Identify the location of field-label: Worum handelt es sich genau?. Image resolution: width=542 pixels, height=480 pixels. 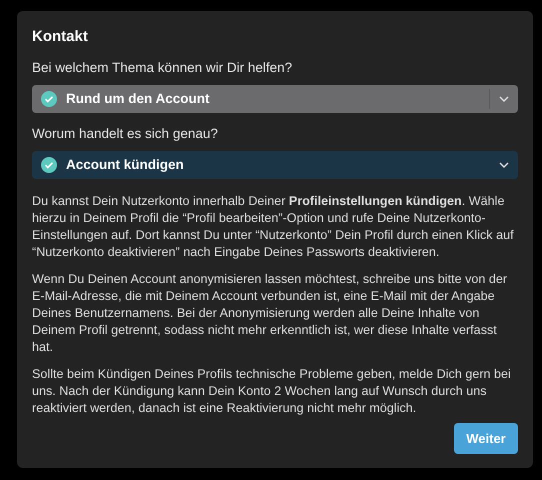
(125, 134).